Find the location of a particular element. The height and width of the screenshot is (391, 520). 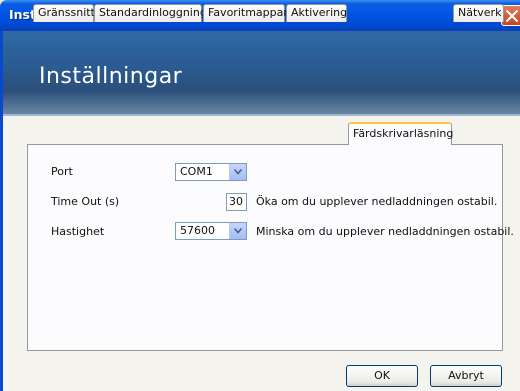

tab-aktivering: Aktivering is located at coordinates (316, 13).